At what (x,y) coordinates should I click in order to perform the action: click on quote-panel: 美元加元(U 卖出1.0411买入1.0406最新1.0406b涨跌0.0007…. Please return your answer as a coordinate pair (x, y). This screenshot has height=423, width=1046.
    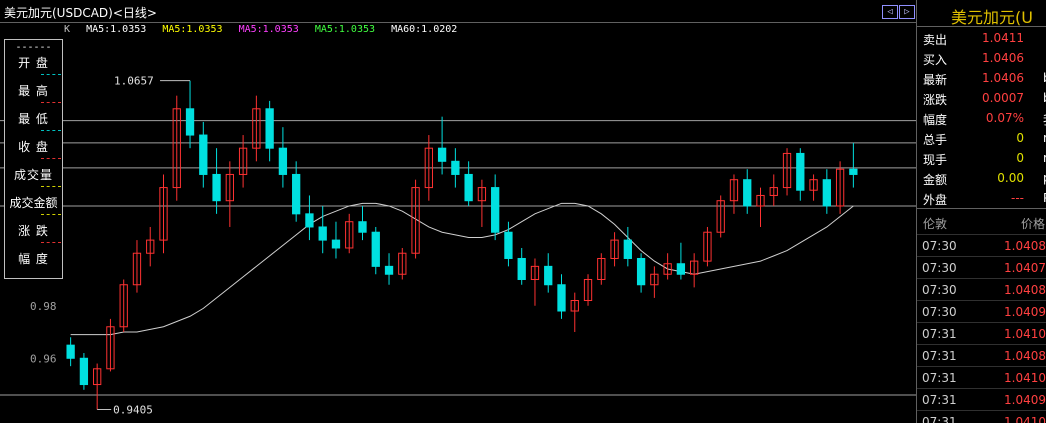
    Looking at the image, I should click on (981, 211).